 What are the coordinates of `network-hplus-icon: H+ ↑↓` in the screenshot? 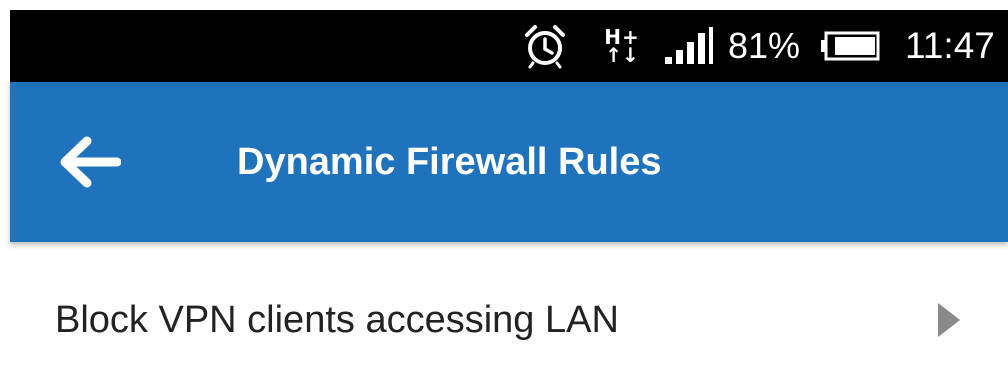 It's located at (622, 46).